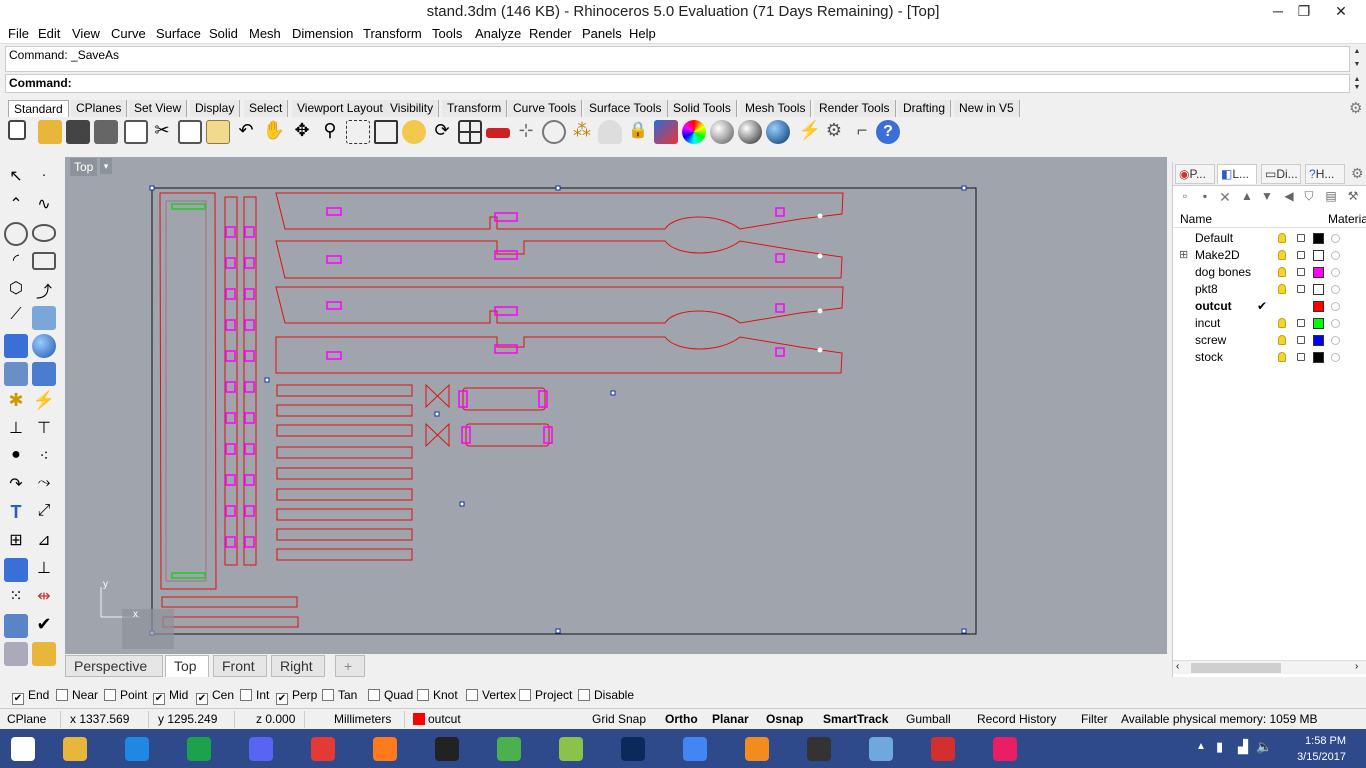 The image size is (1366, 768). Describe the element at coordinates (1269, 289) in the screenshot. I see `layer-row: pkt8` at that location.